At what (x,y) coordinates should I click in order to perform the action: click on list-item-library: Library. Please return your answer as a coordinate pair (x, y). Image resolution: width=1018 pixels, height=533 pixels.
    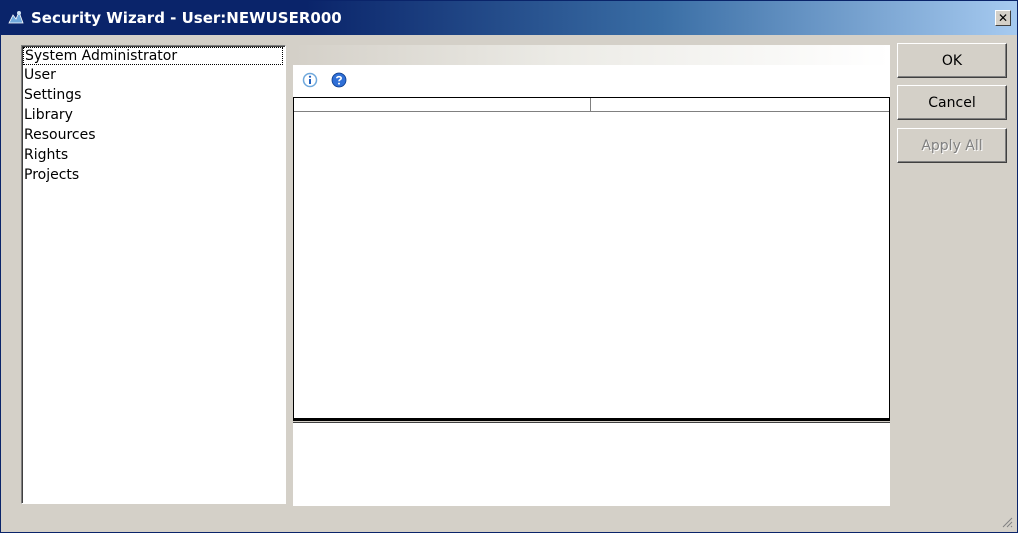
    Looking at the image, I should click on (153, 115).